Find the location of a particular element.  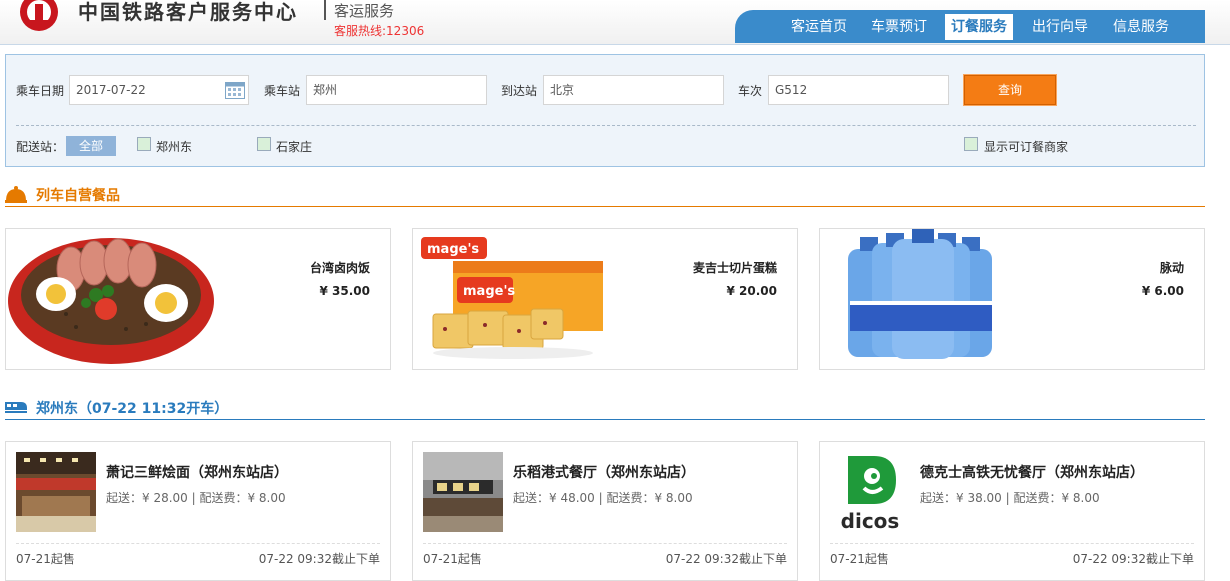

restaurant-name: 乐稻港式餐厅（郑州东站店） is located at coordinates (604, 473).